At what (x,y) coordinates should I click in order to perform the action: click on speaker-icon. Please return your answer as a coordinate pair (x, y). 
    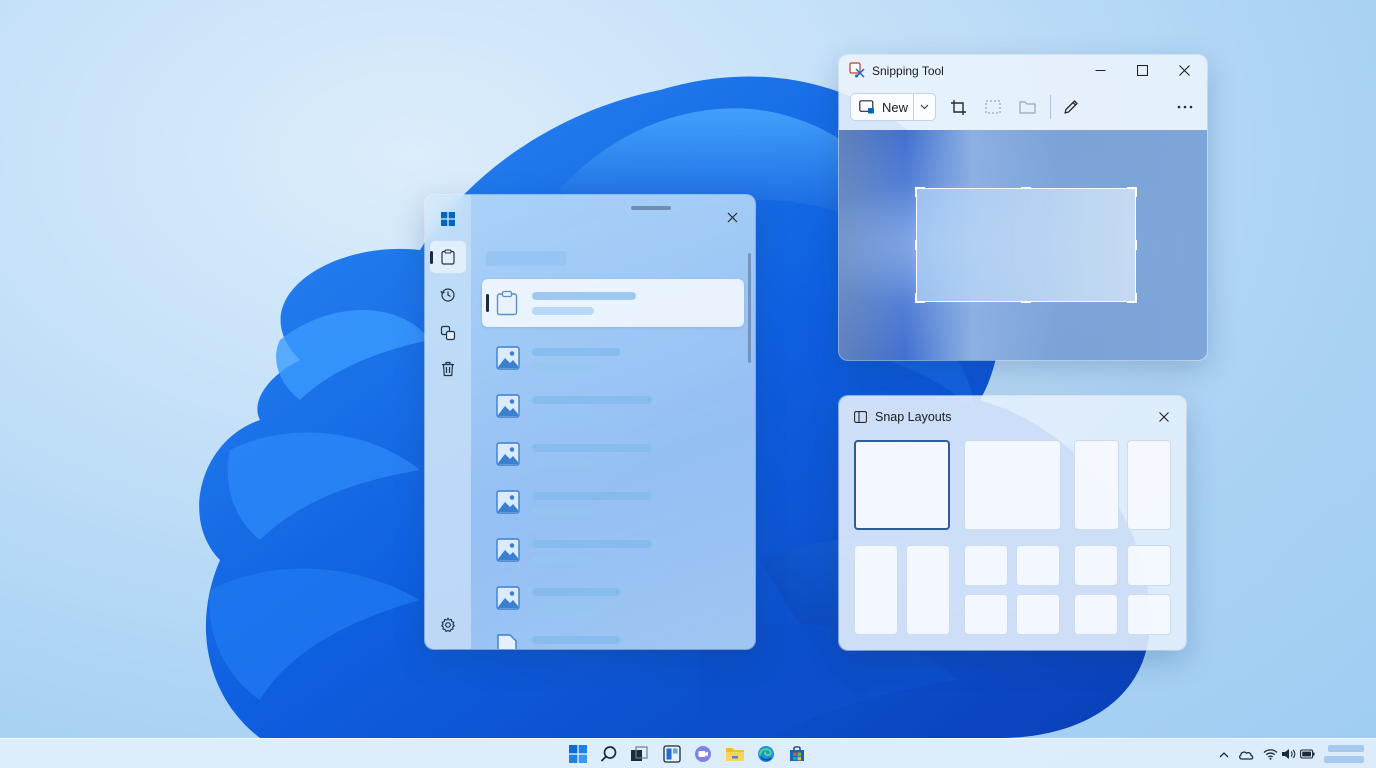
    Looking at the image, I should click on (1288, 754).